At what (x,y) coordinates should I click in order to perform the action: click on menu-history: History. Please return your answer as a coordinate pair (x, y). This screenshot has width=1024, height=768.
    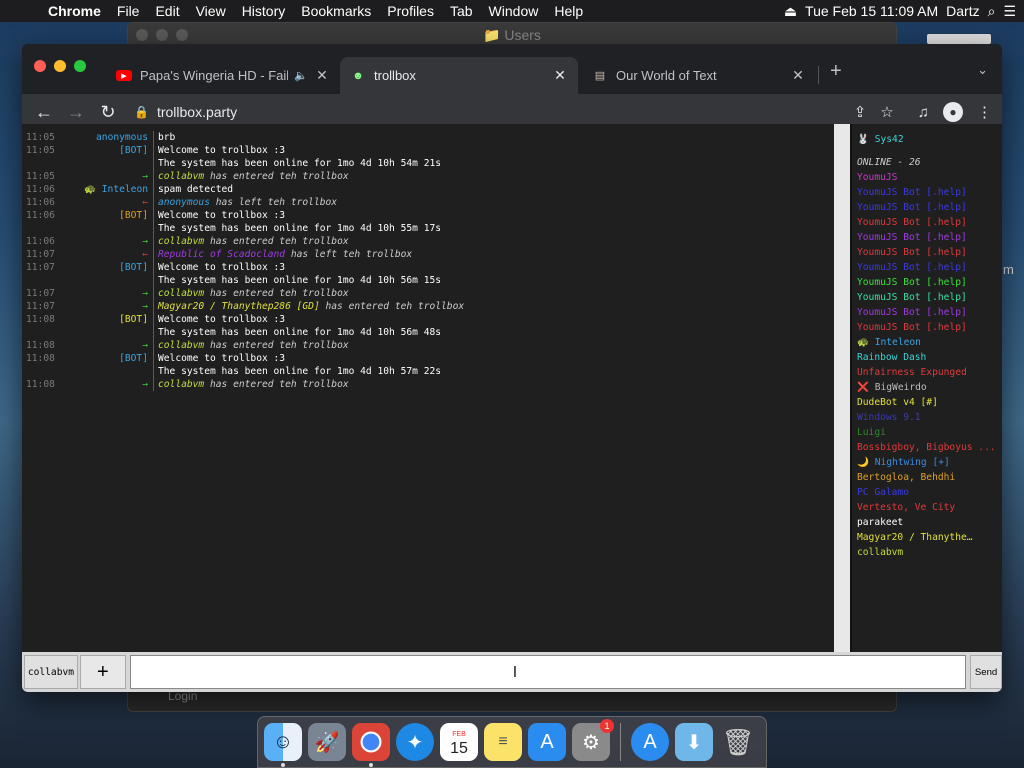
    Looking at the image, I should click on (264, 11).